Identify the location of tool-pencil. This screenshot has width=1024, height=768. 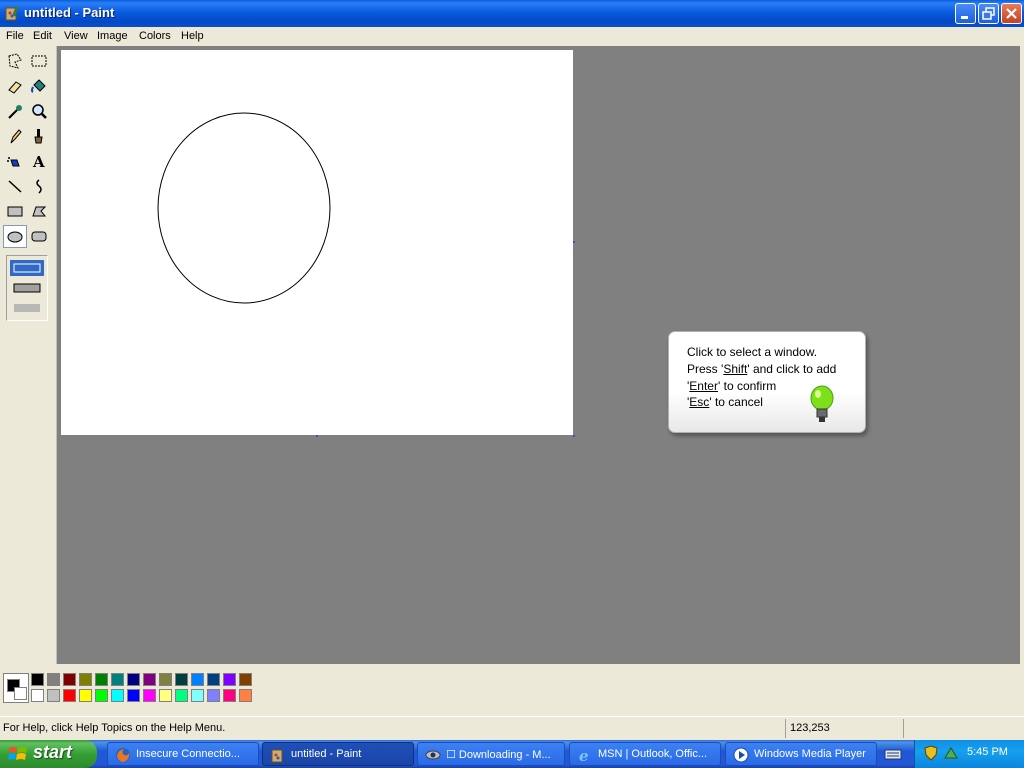
(15, 136).